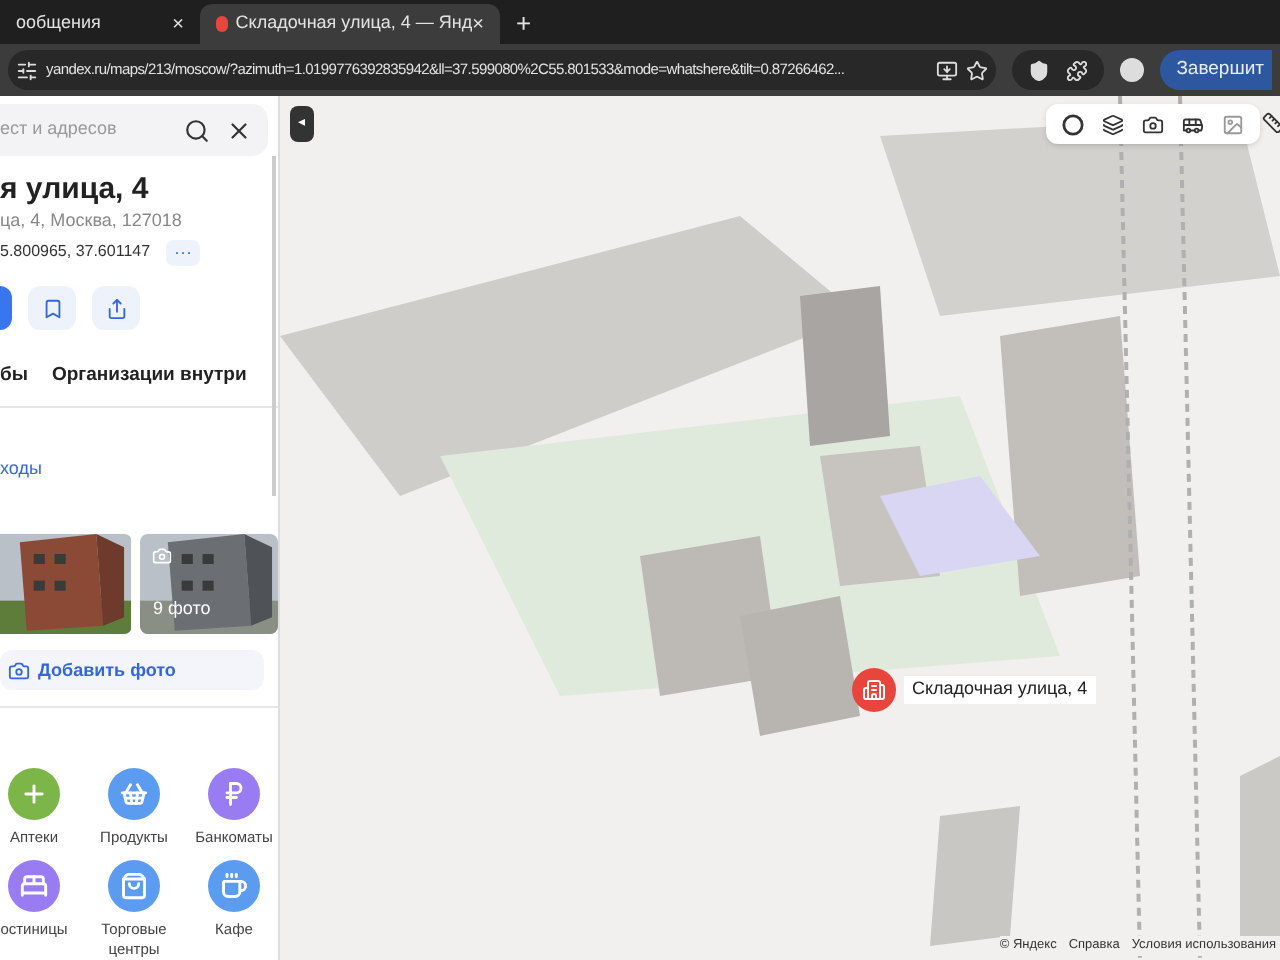  I want to click on extensions-icon, so click(1077, 70).